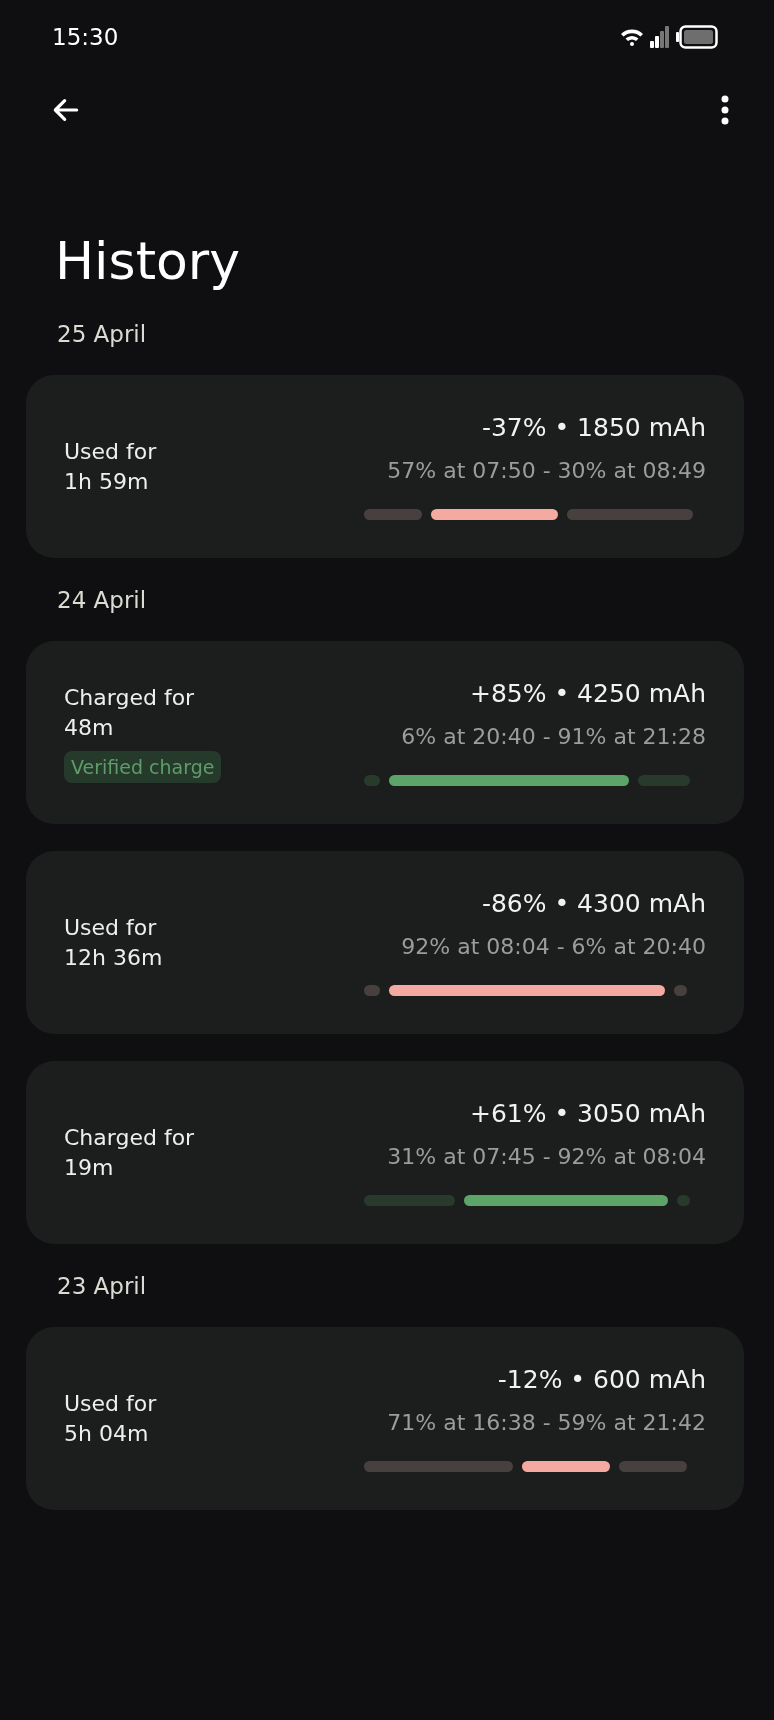 This screenshot has height=1720, width=774. Describe the element at coordinates (697, 37) in the screenshot. I see `battery-icon` at that location.